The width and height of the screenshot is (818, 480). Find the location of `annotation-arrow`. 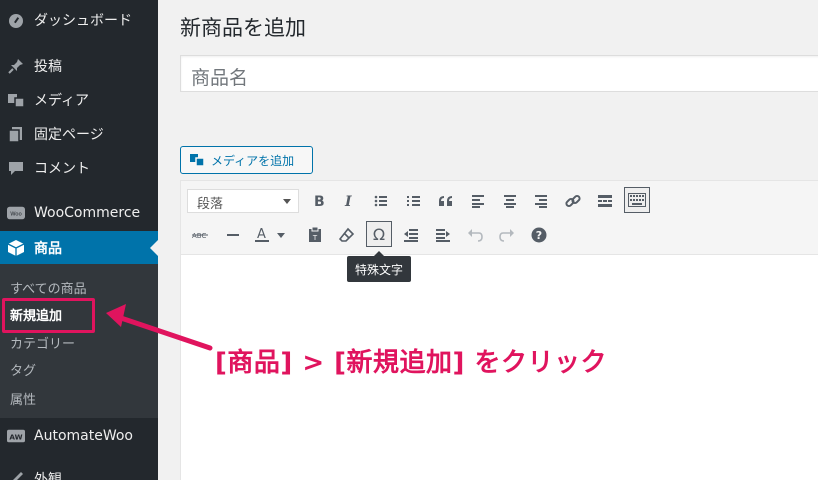

annotation-arrow is located at coordinates (159, 327).